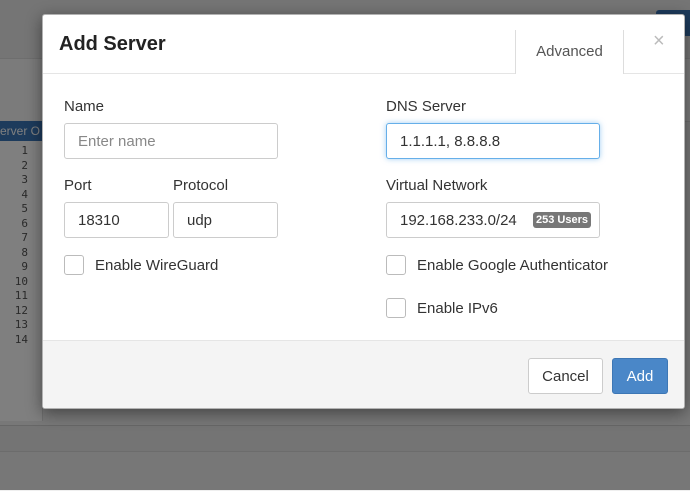  Describe the element at coordinates (659, 41) in the screenshot. I see `close-icon: ×` at that location.